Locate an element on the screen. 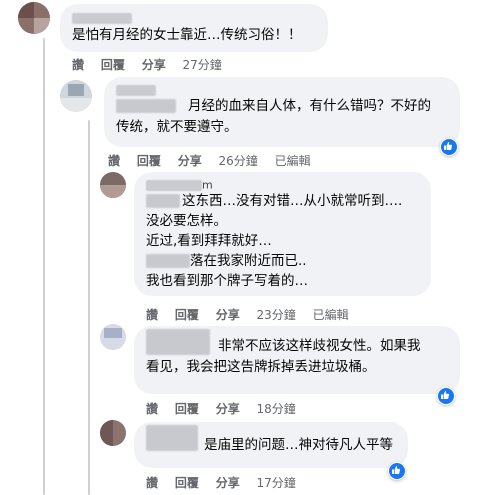  comment-line: 看见，我会把这告牌拆掉丢进垃圾桶。 is located at coordinates (261, 367).